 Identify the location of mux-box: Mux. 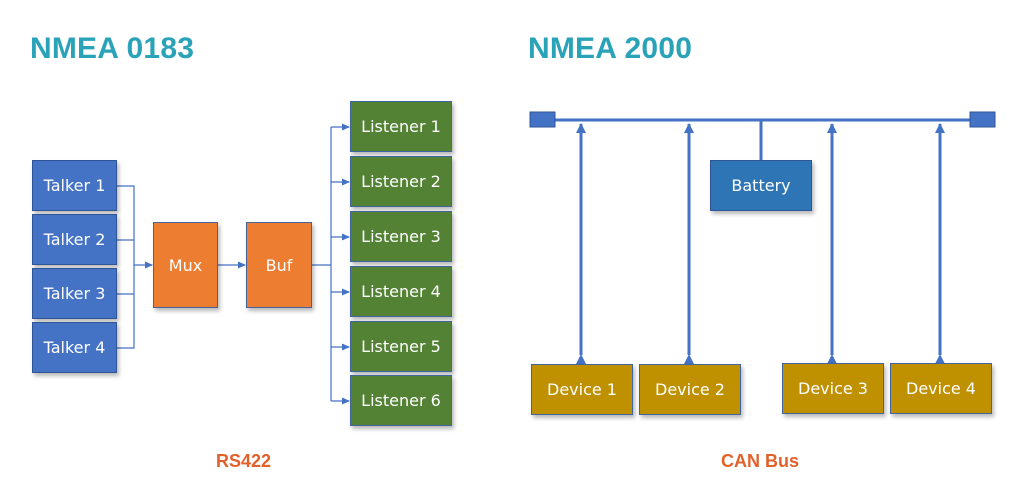
(185, 265).